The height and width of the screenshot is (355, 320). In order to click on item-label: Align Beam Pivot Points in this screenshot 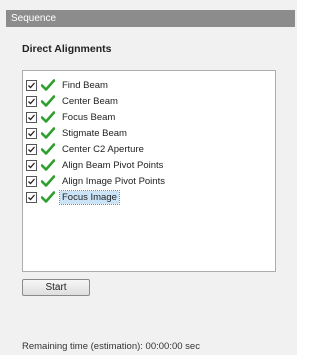, I will do `click(113, 165)`.